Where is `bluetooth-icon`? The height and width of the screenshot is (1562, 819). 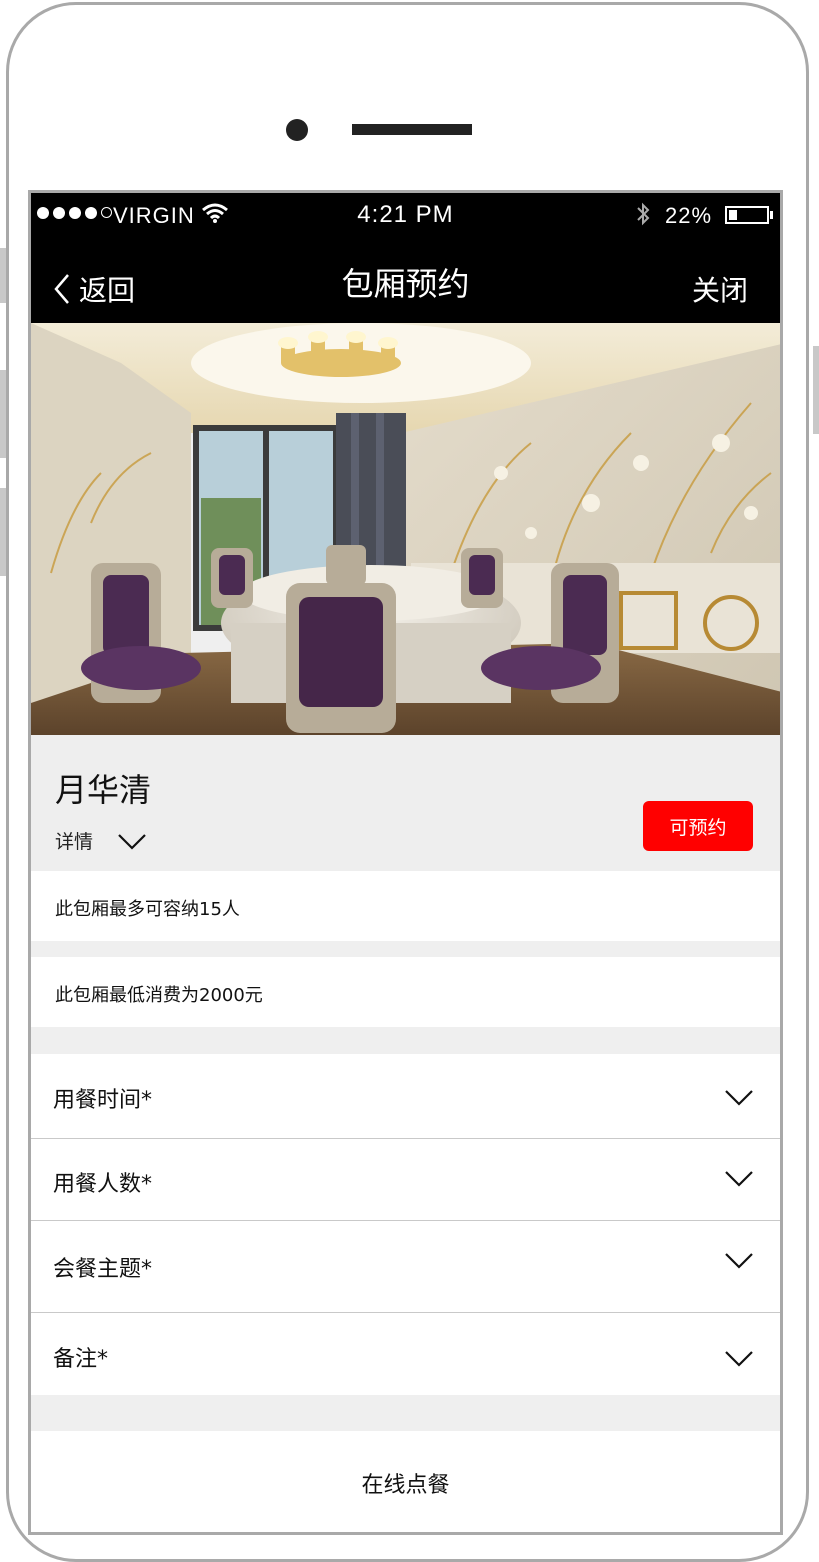
bluetooth-icon is located at coordinates (643, 214).